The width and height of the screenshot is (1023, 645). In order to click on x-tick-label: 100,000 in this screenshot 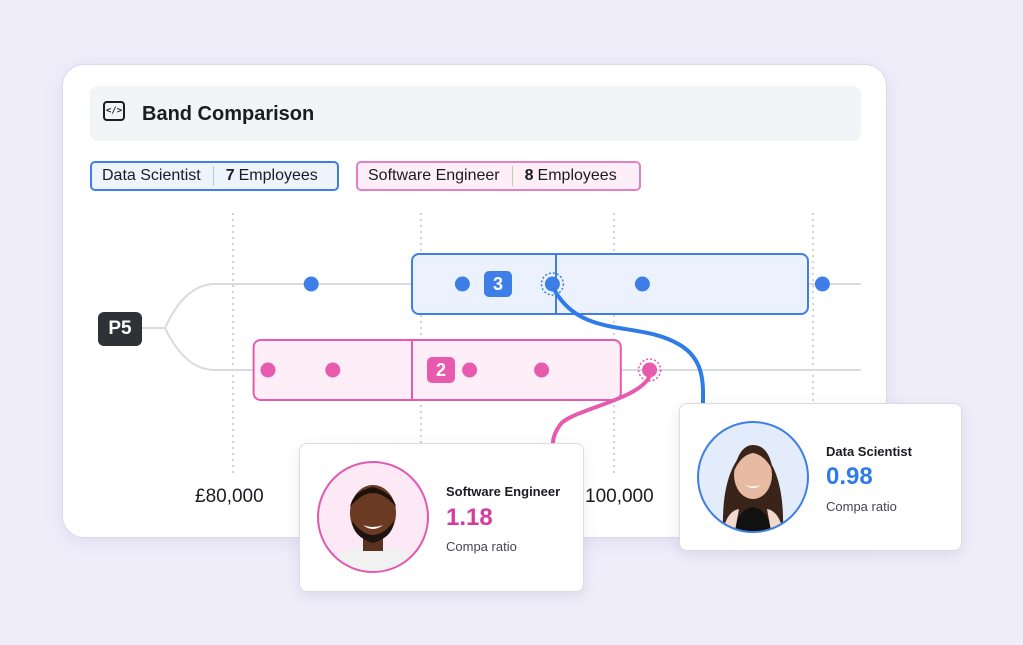, I will do `click(619, 496)`.